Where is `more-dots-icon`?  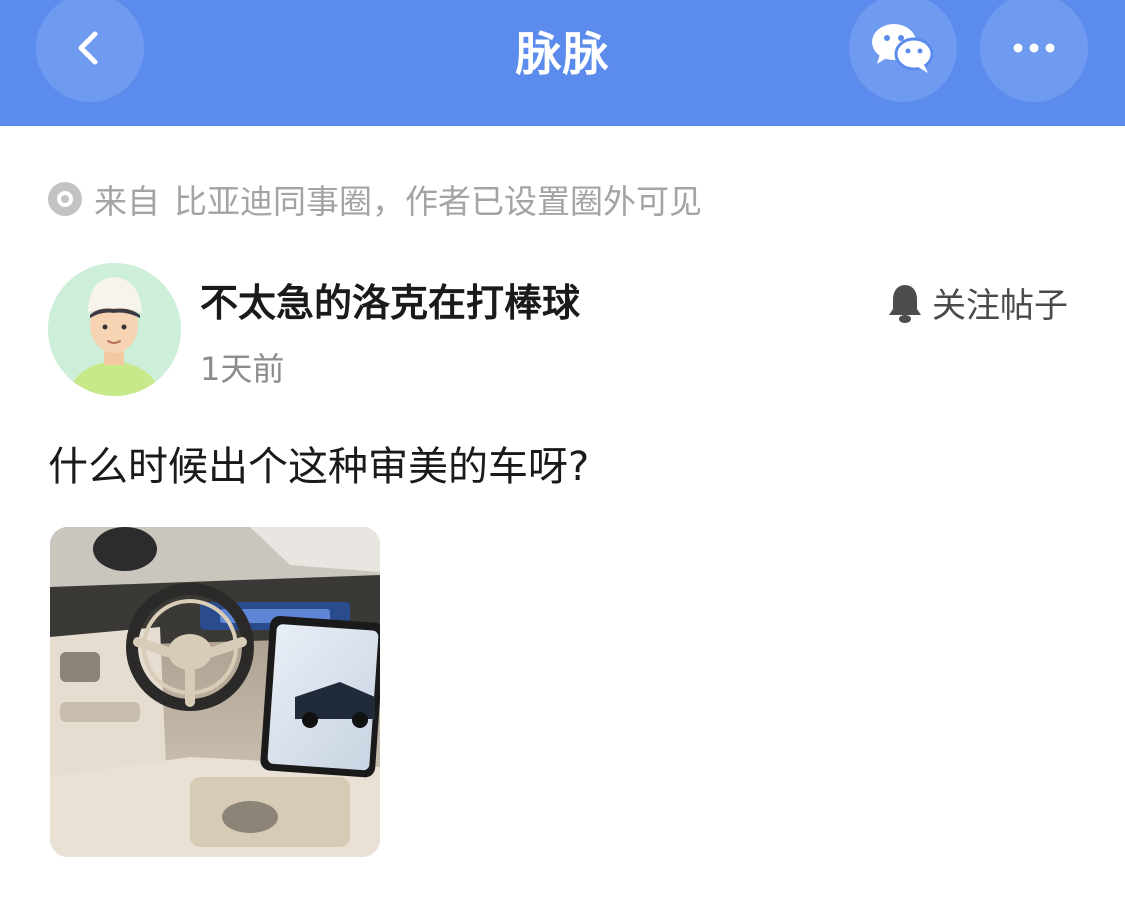
more-dots-icon is located at coordinates (1034, 48).